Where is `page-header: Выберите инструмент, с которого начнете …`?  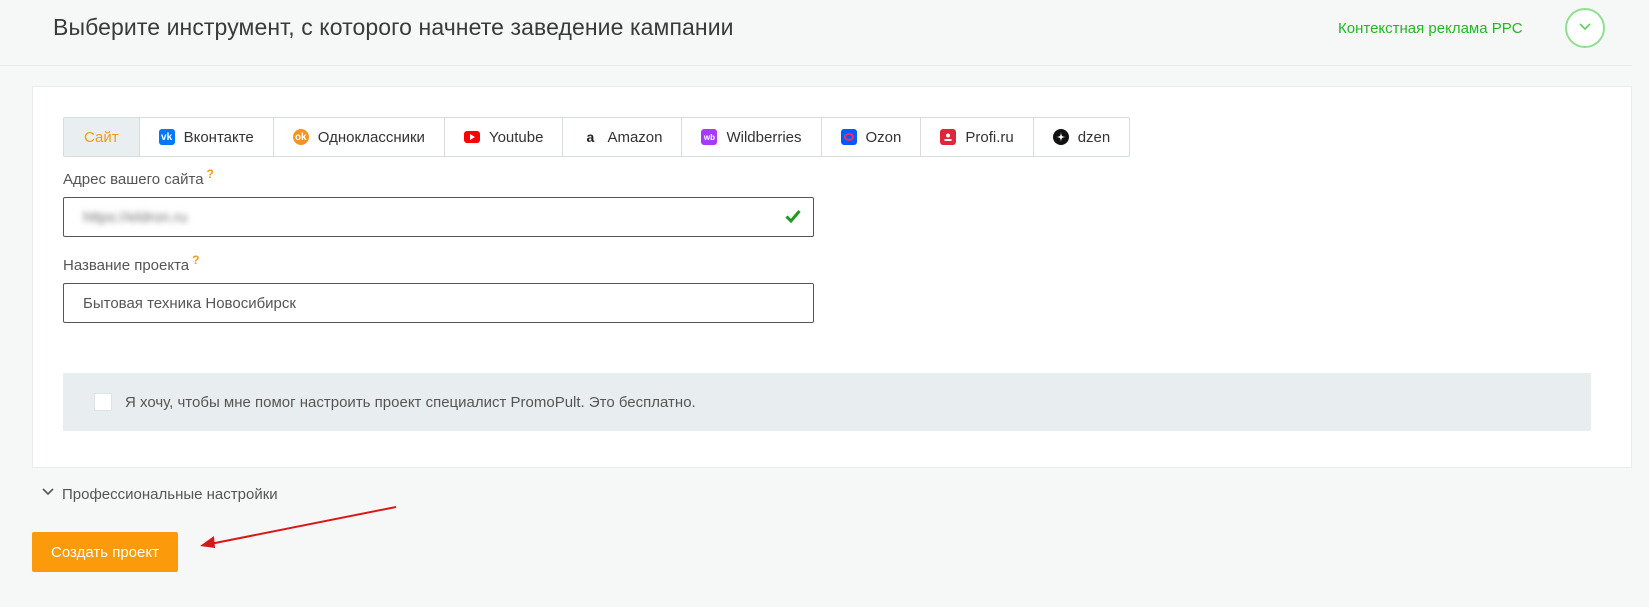 page-header: Выберите инструмент, с которого начнете … is located at coordinates (816, 33).